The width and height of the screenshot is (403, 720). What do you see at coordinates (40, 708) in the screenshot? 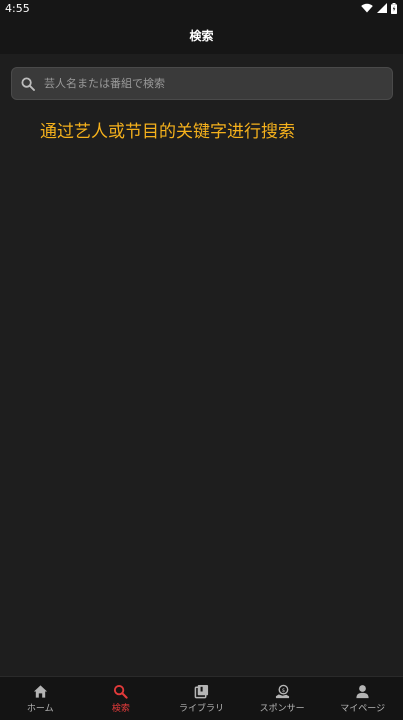
I see `nav-label-home: ホーム` at bounding box center [40, 708].